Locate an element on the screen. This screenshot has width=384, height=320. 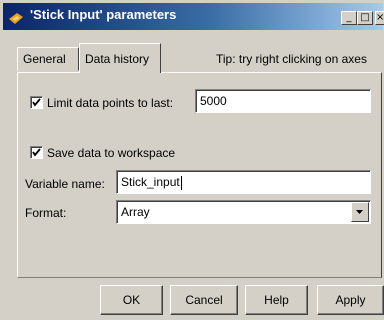
variable-name-label: Variable name: is located at coordinates (65, 184).